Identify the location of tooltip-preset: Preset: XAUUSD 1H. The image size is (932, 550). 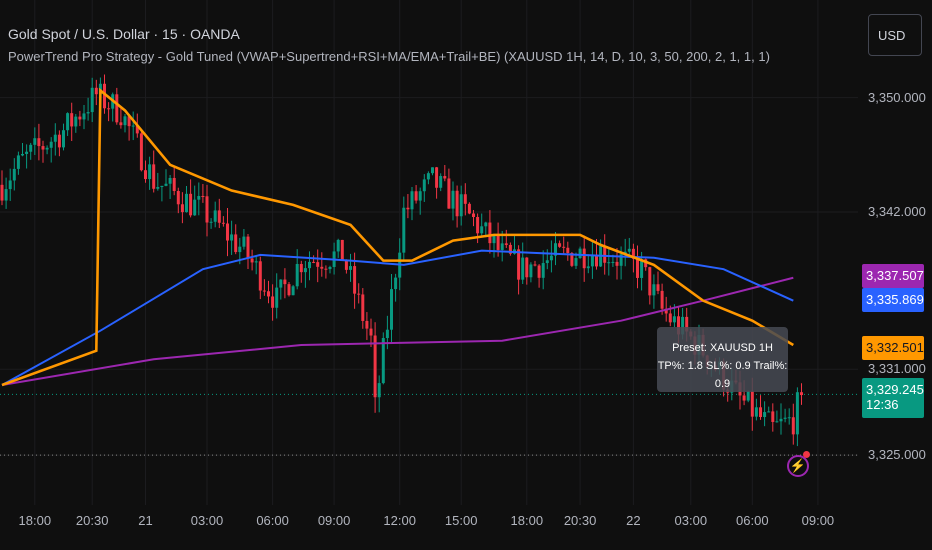
(722, 348).